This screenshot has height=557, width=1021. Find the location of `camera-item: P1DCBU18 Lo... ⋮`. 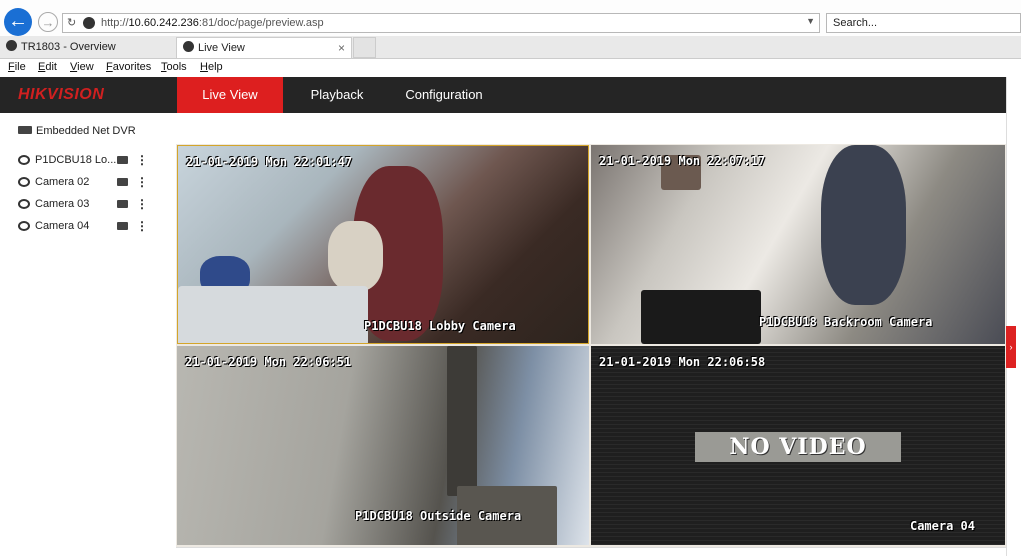

camera-item: P1DCBU18 Lo... ⋮ is located at coordinates (88, 162).